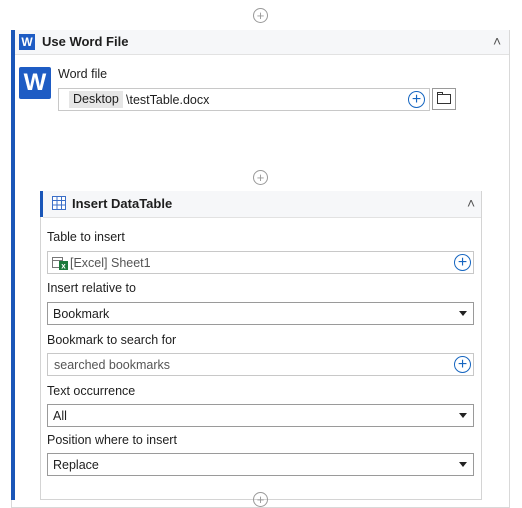 This screenshot has height=508, width=522. What do you see at coordinates (76, 465) in the screenshot?
I see `position-where-value: Replace` at bounding box center [76, 465].